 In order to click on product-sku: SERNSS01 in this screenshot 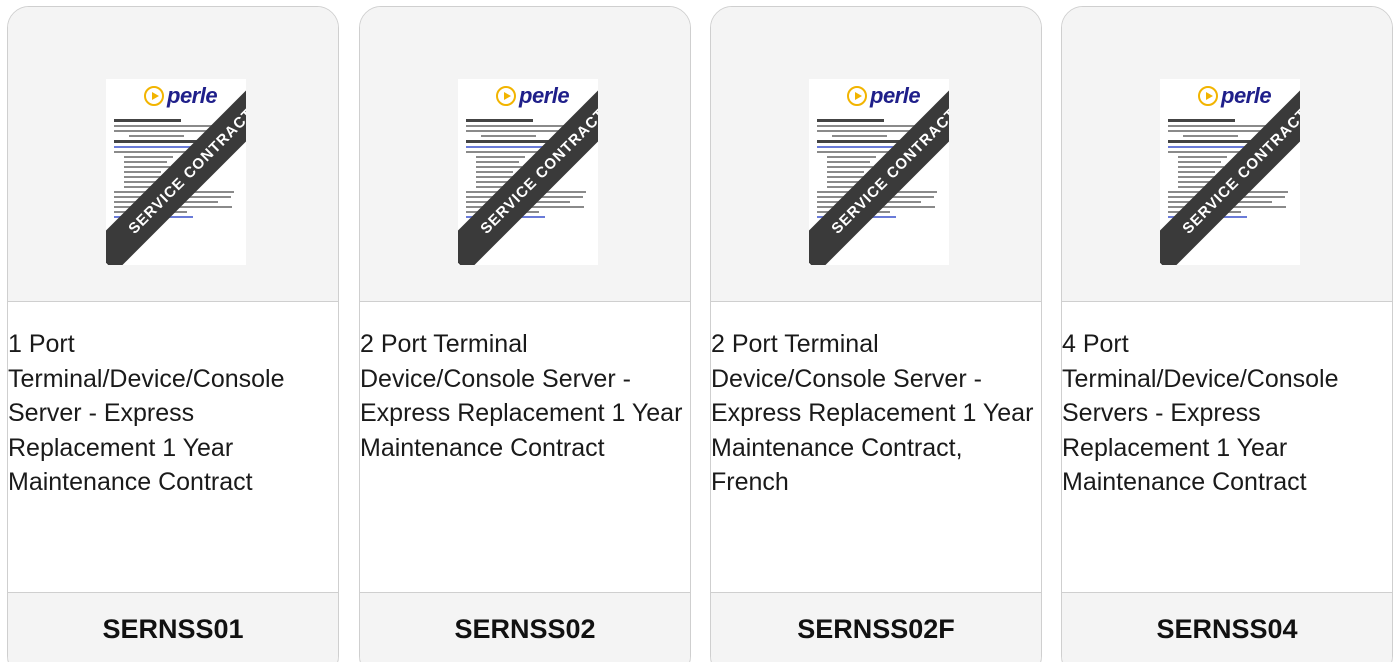, I will do `click(173, 629)`.